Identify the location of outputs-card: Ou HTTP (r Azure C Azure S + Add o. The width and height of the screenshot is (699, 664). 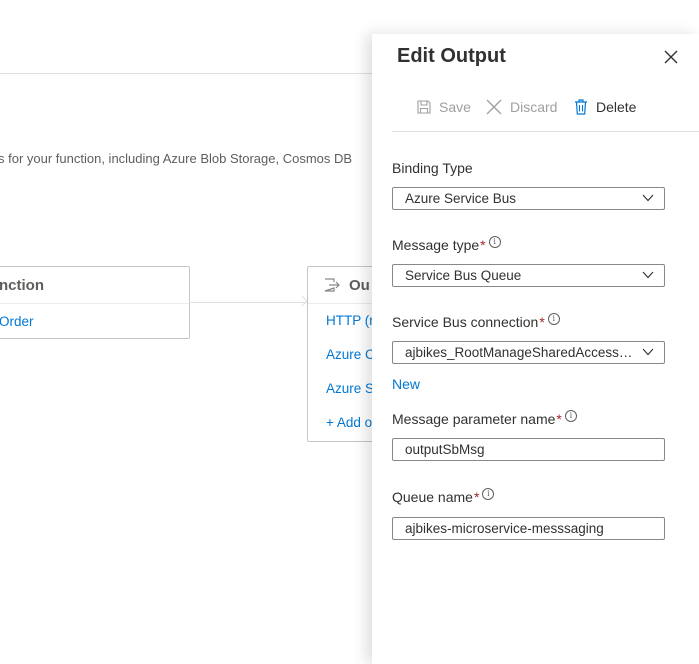
(339, 354).